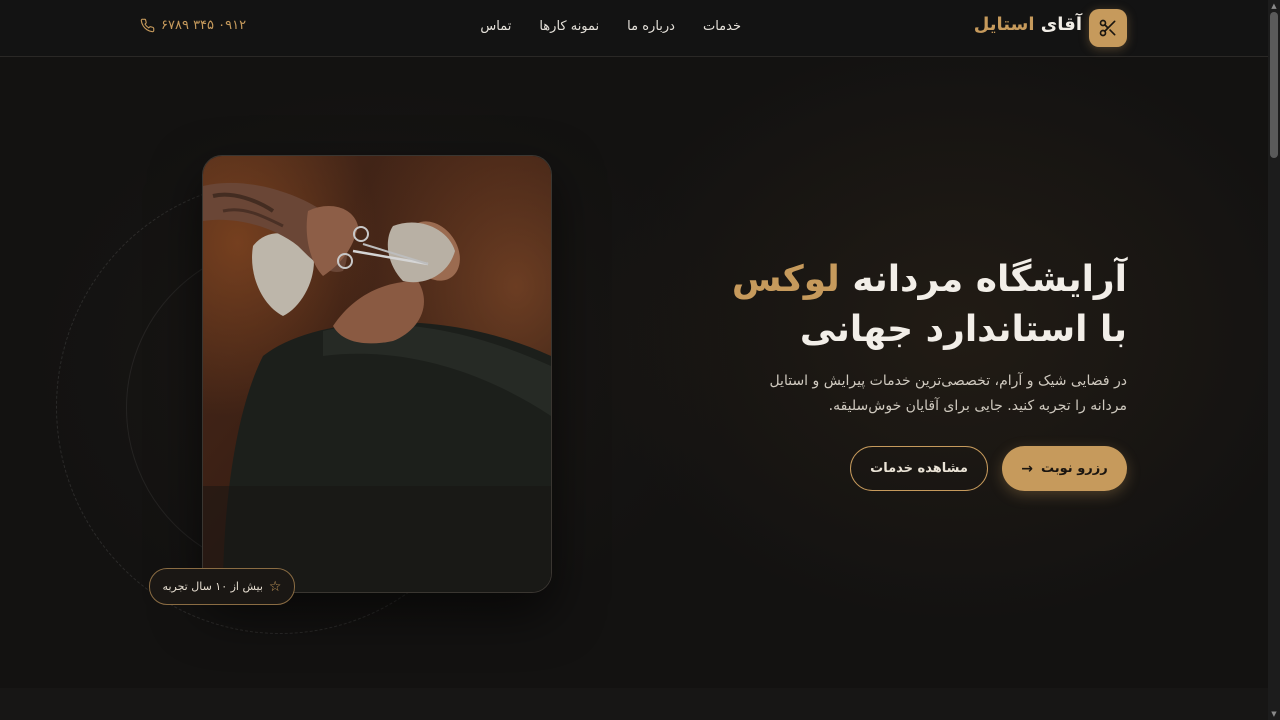 The height and width of the screenshot is (720, 1280). Describe the element at coordinates (569, 26) in the screenshot. I see `nav-portfolio: نمونه کارها` at that location.